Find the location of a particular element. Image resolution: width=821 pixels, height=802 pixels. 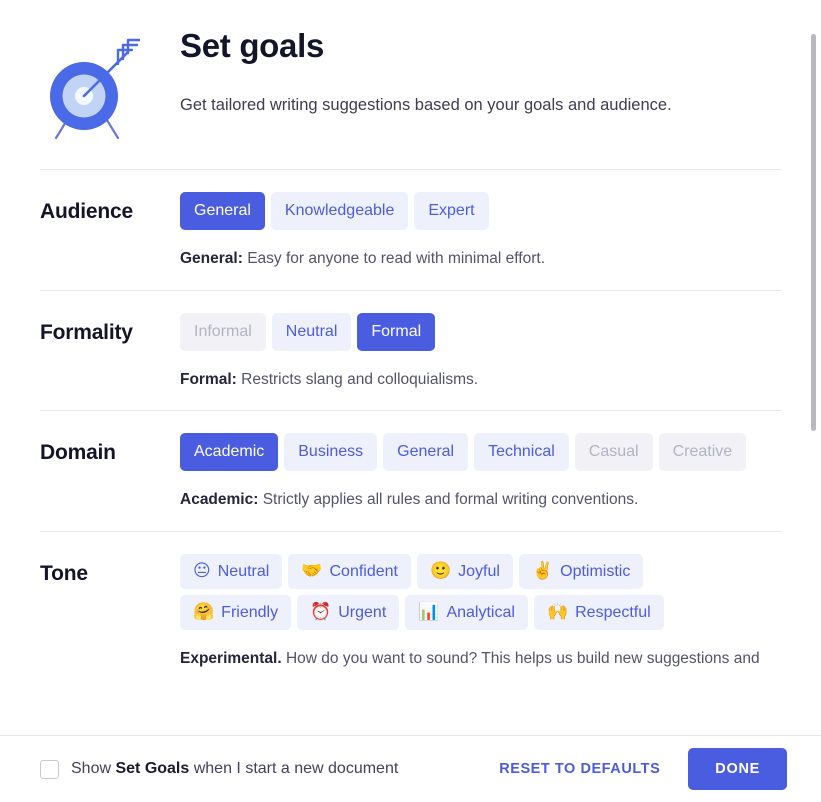

tone-option-confident-label: Confident is located at coordinates (363, 571).